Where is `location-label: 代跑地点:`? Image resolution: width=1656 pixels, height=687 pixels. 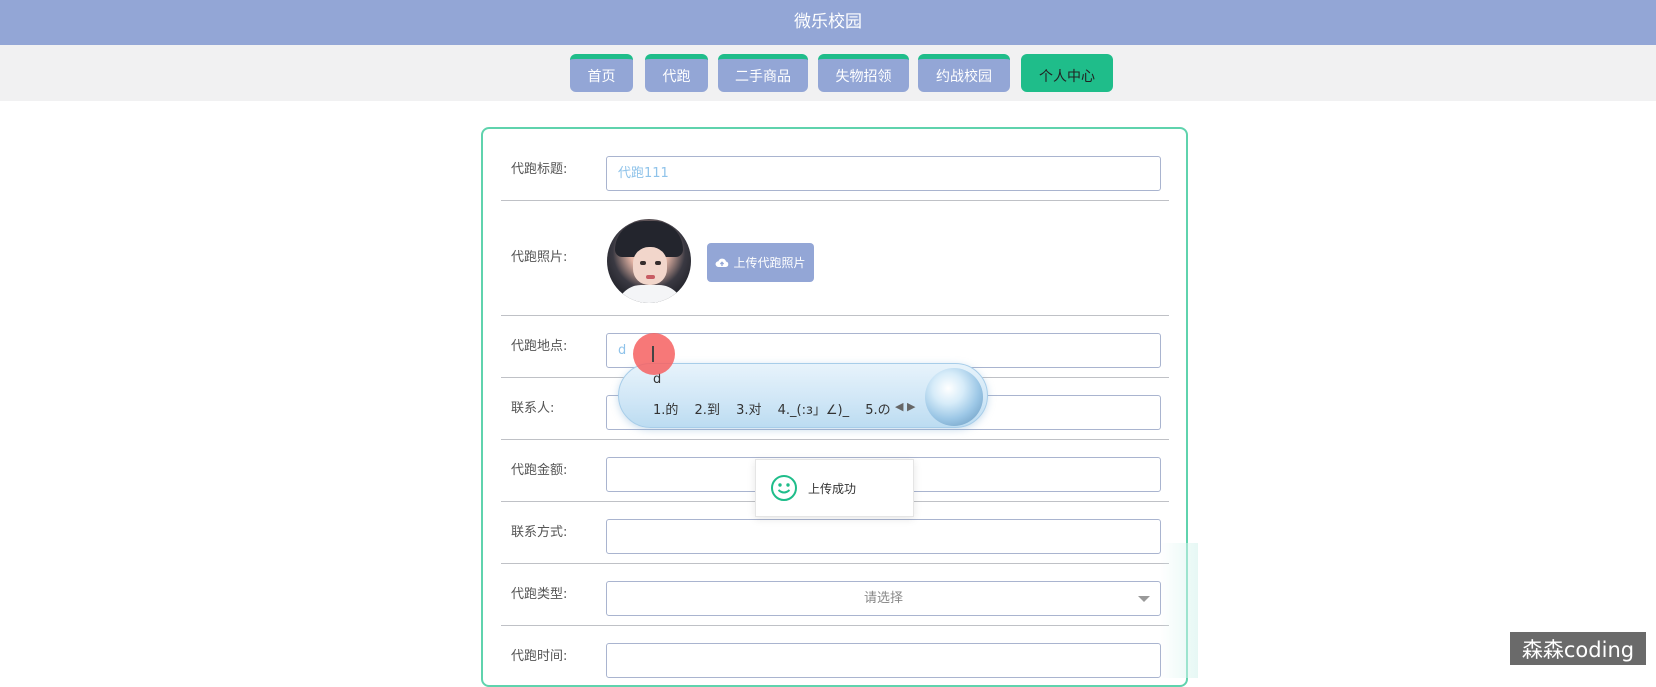 location-label: 代跑地点: is located at coordinates (539, 346).